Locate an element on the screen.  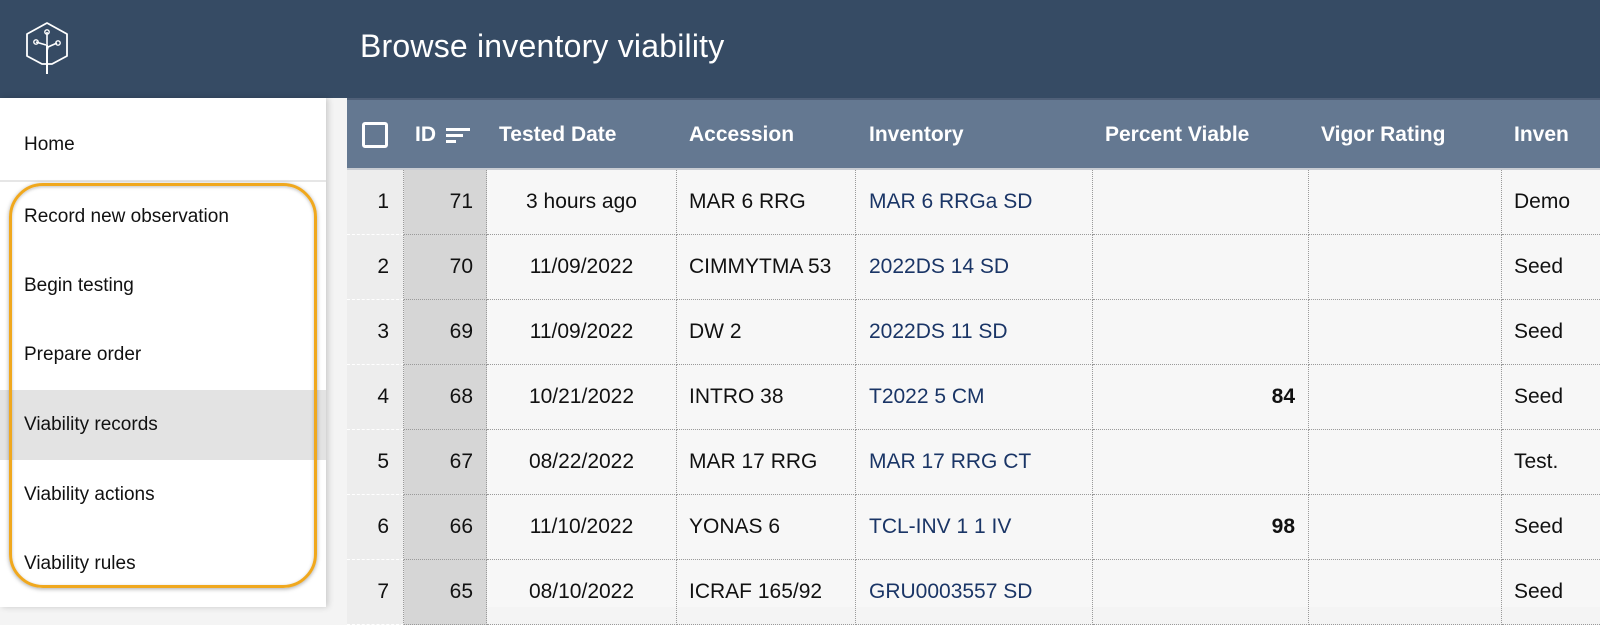
tested-date-cell: 08/22/2022 is located at coordinates (582, 462).